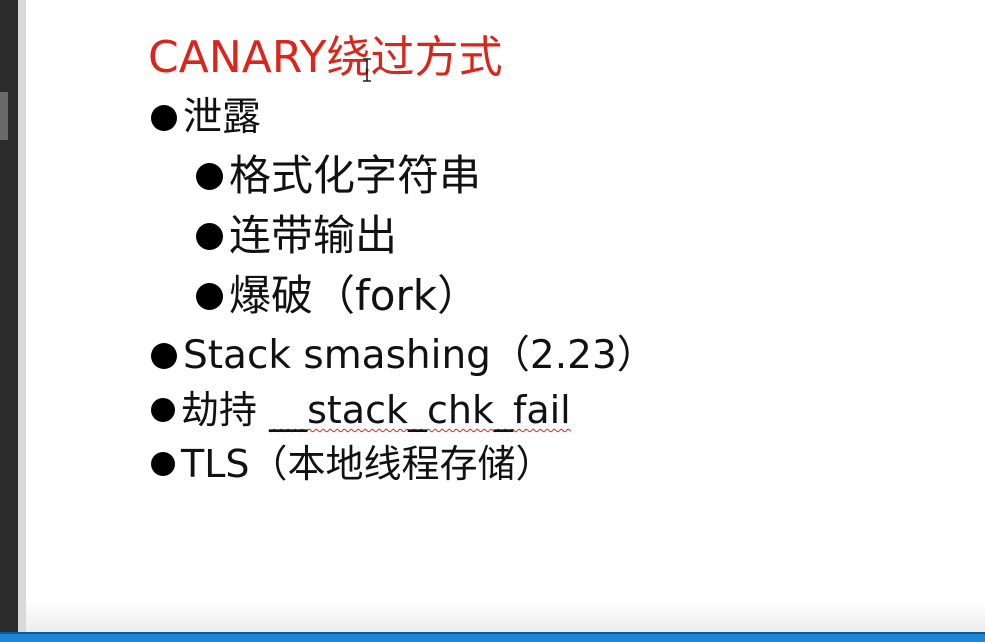 The height and width of the screenshot is (642, 985). I want to click on slide-left-border, so click(22, 316).